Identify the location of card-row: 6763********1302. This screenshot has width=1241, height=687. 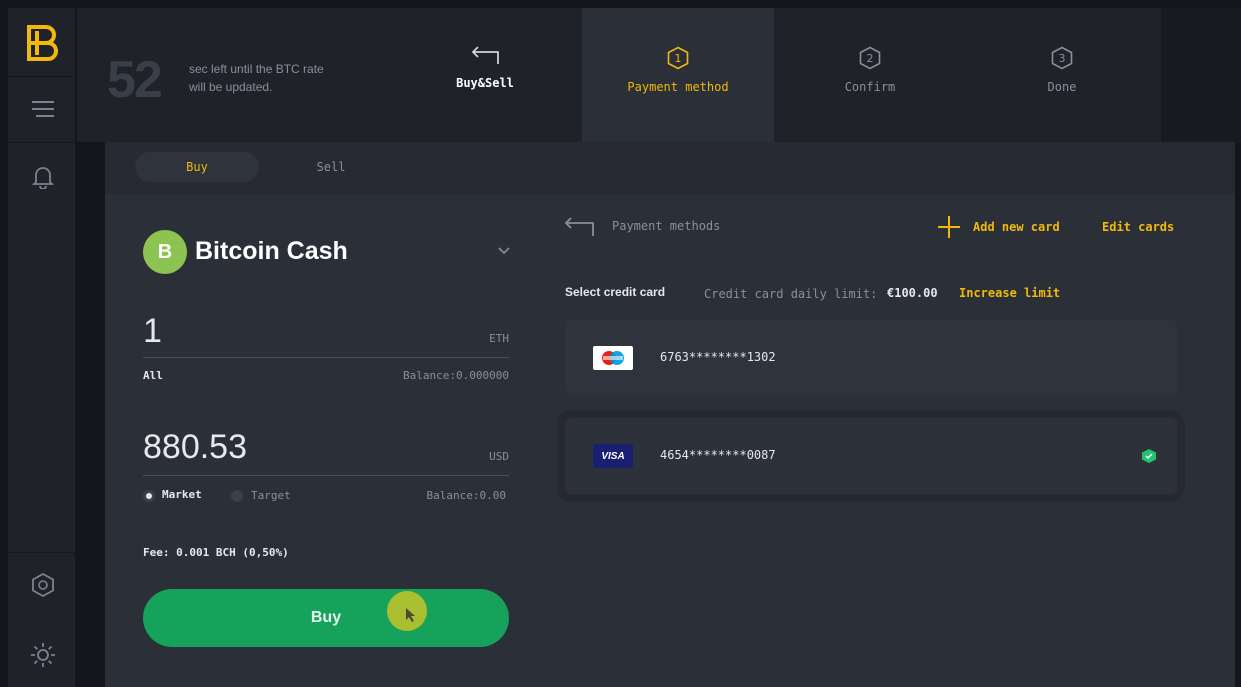
(871, 358).